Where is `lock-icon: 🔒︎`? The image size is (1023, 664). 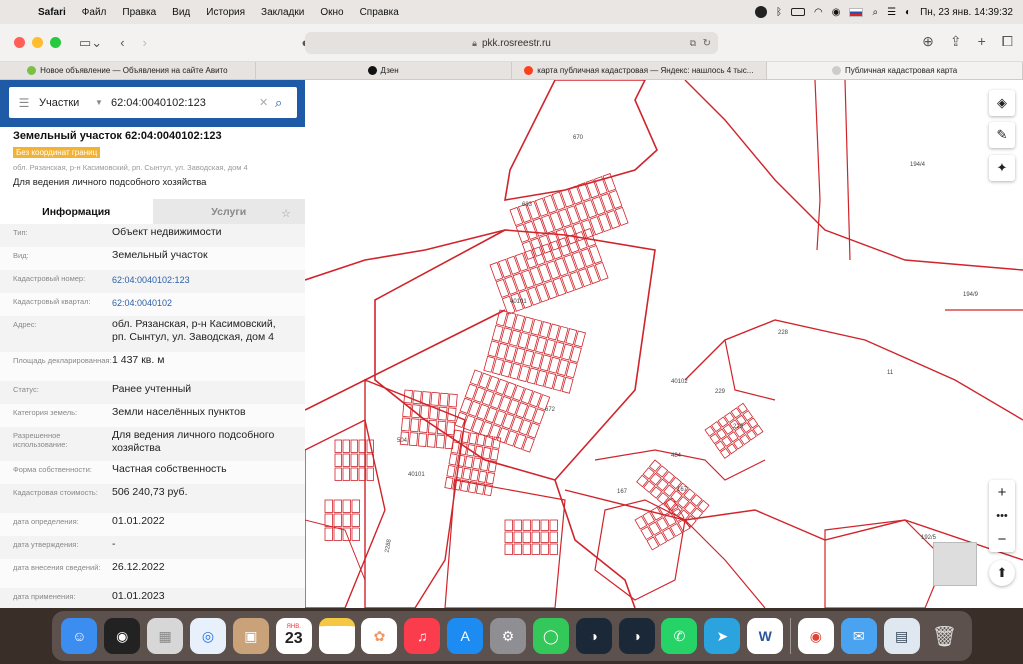 lock-icon: 🔒︎ is located at coordinates (474, 42).